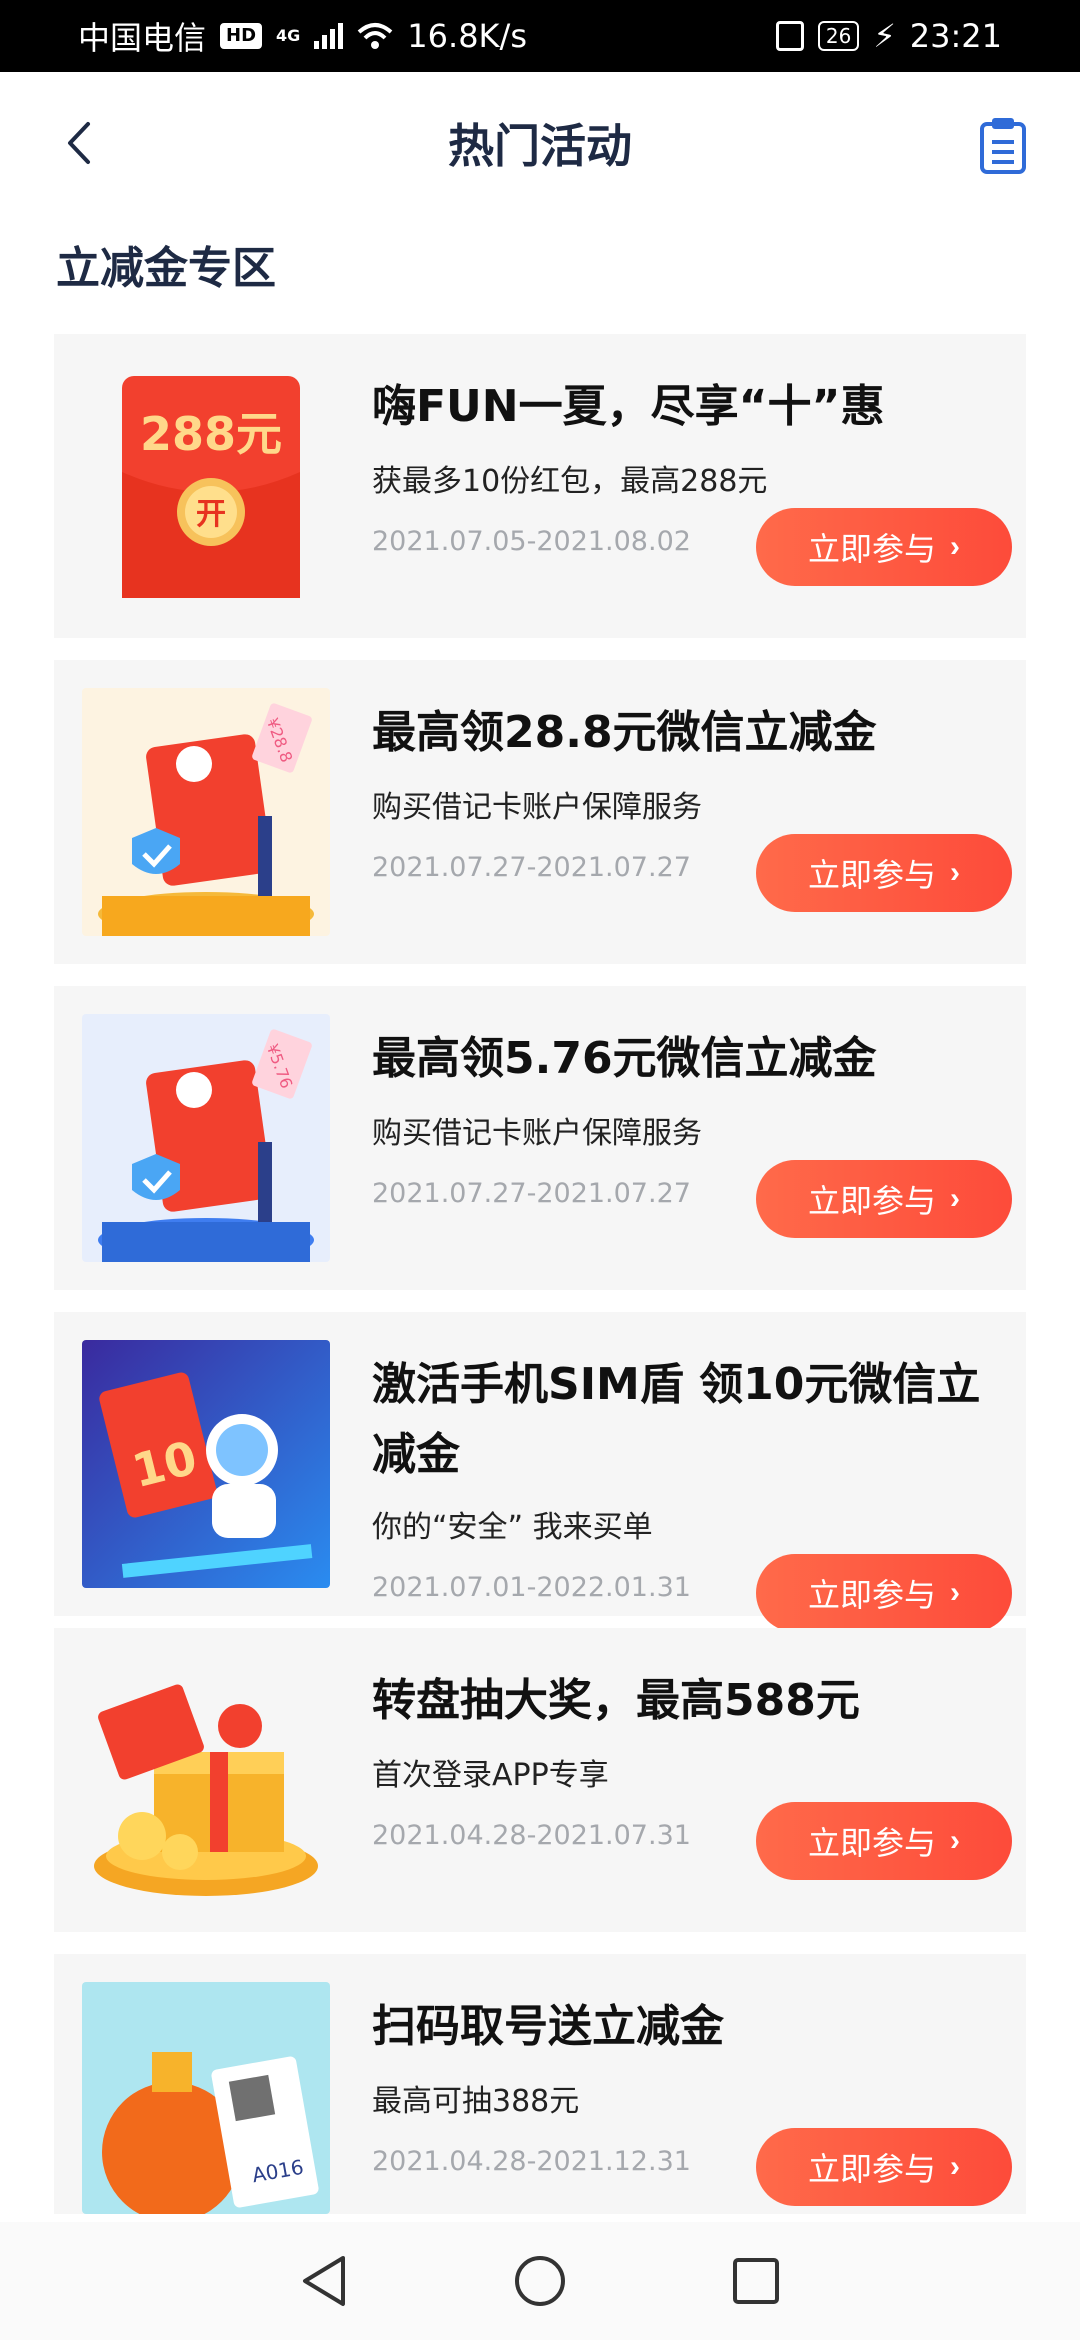 This screenshot has height=2340, width=1080. Describe the element at coordinates (329, 36) in the screenshot. I see `signal-icon` at that location.